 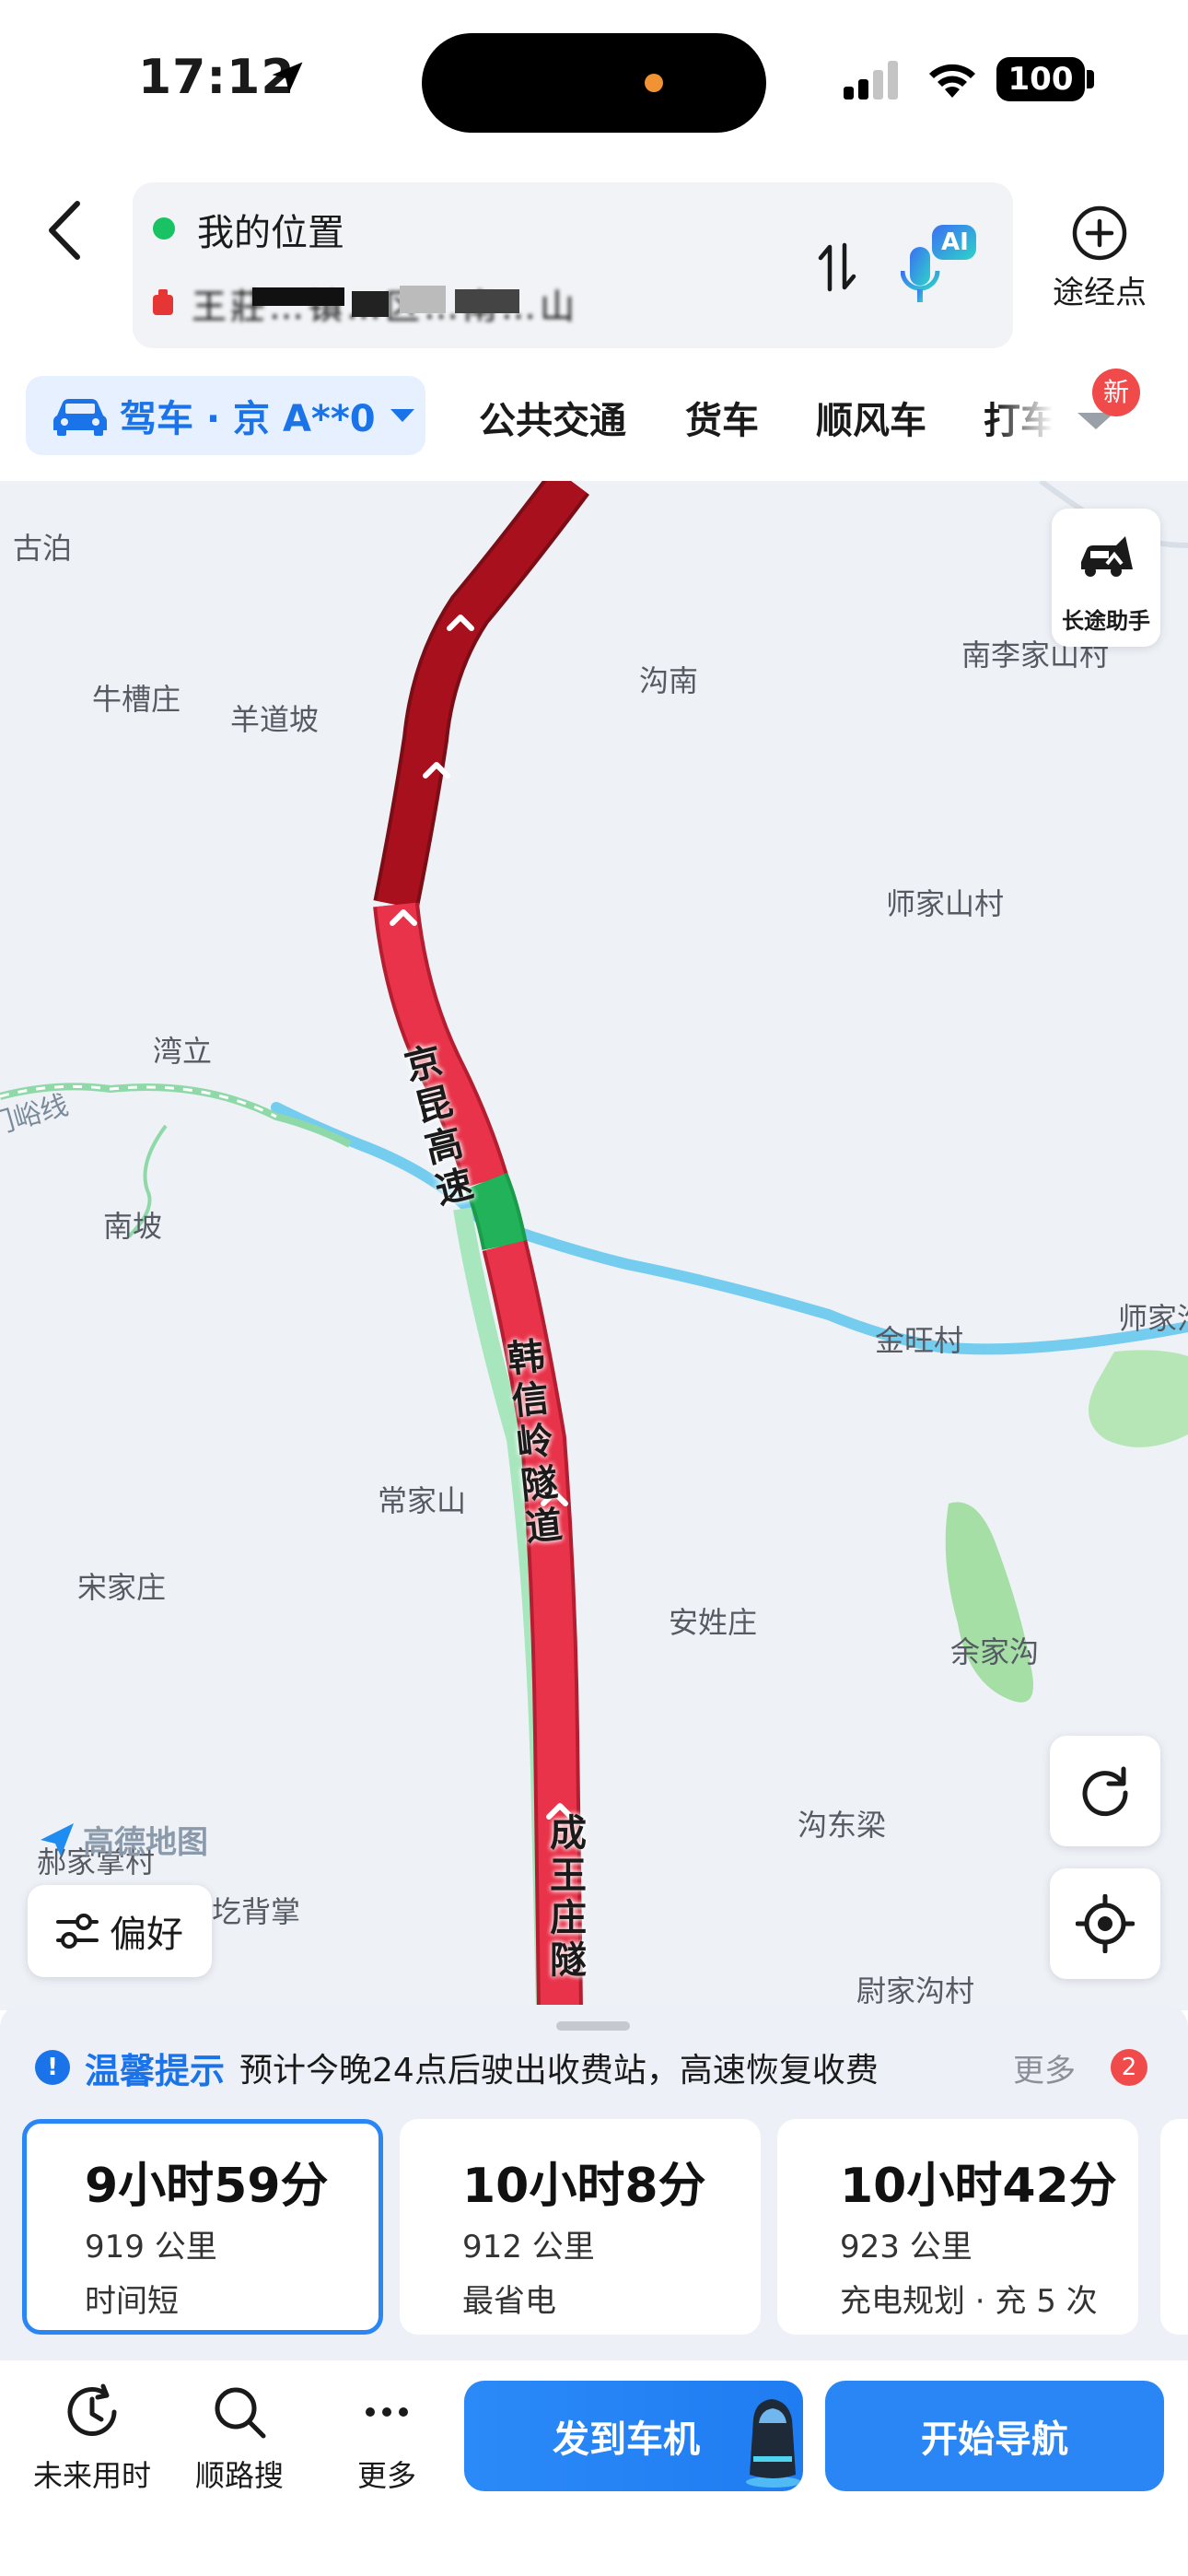 What do you see at coordinates (1106, 578) in the screenshot?
I see `long-trip-assistant-button: 长途助手` at bounding box center [1106, 578].